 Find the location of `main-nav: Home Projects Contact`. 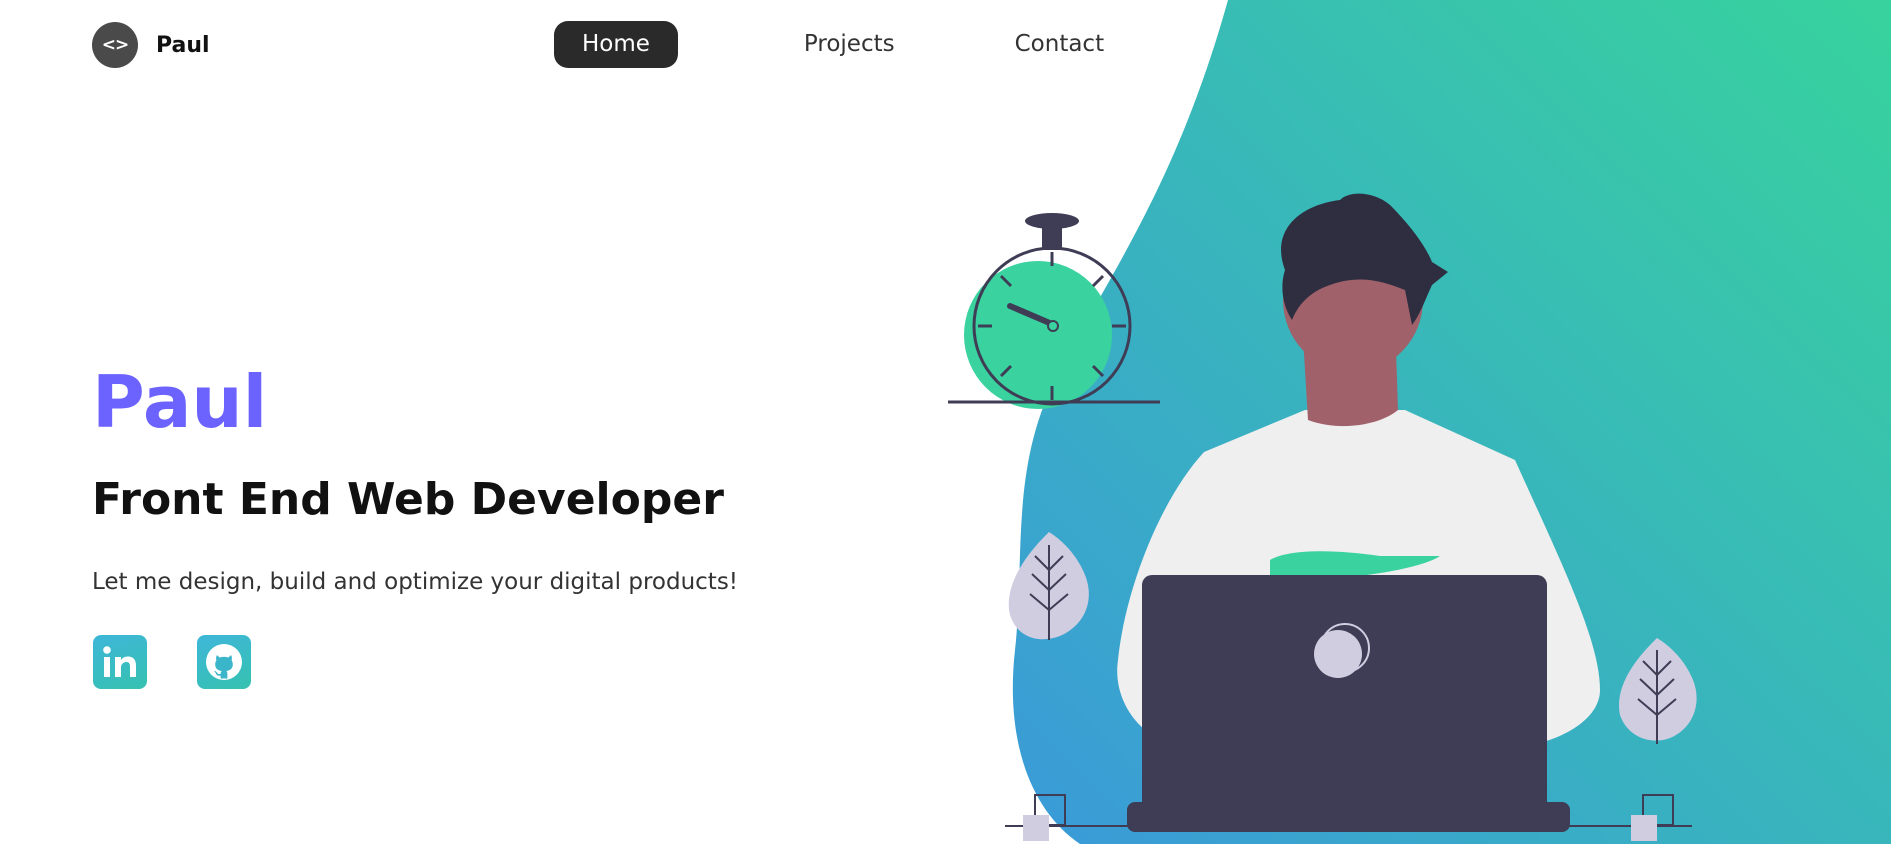

main-nav: Home Projects Contact is located at coordinates (843, 44).